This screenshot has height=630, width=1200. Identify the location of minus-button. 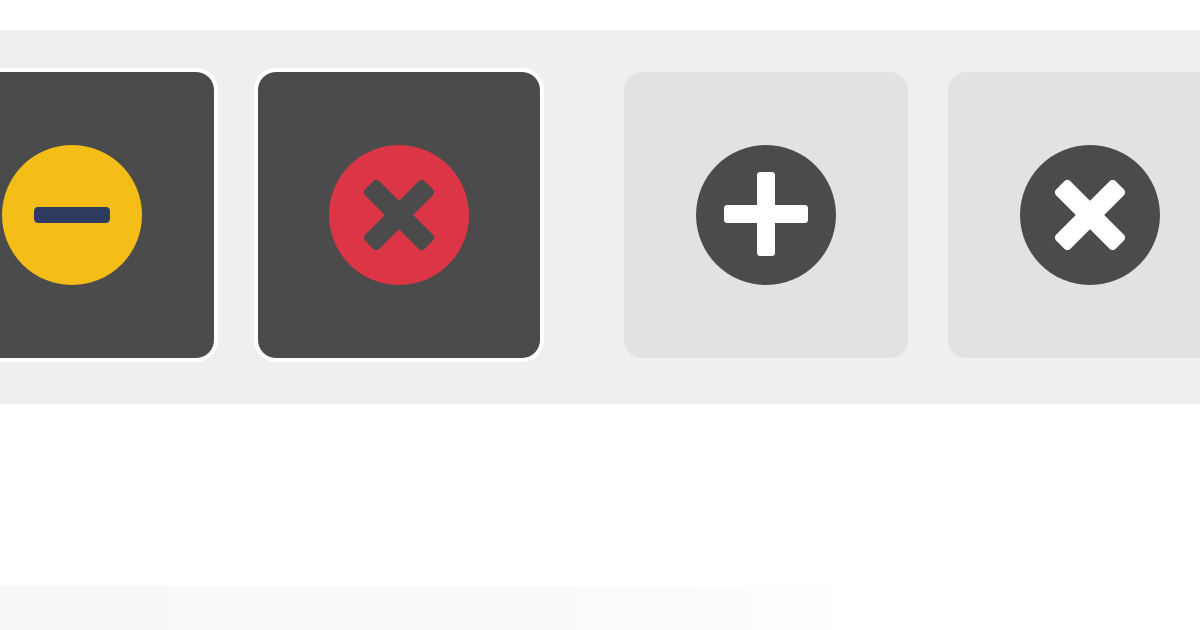
(107, 215).